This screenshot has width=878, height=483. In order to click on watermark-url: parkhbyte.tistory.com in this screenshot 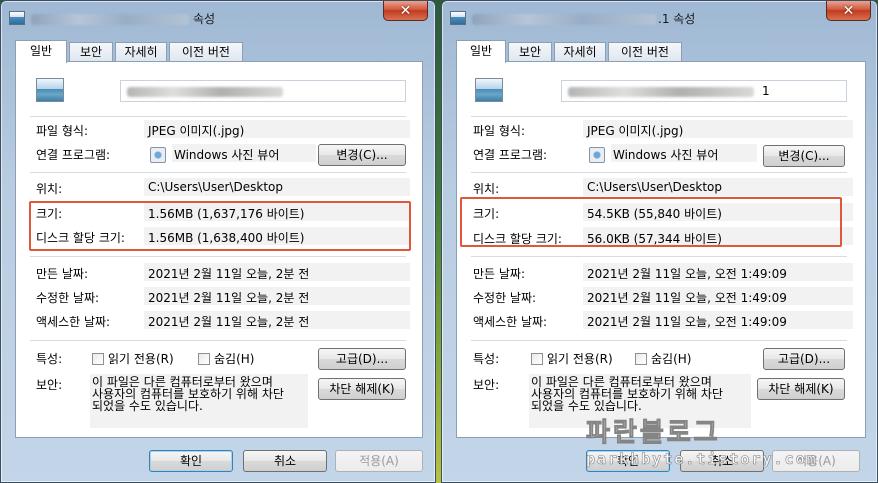, I will do `click(702, 459)`.